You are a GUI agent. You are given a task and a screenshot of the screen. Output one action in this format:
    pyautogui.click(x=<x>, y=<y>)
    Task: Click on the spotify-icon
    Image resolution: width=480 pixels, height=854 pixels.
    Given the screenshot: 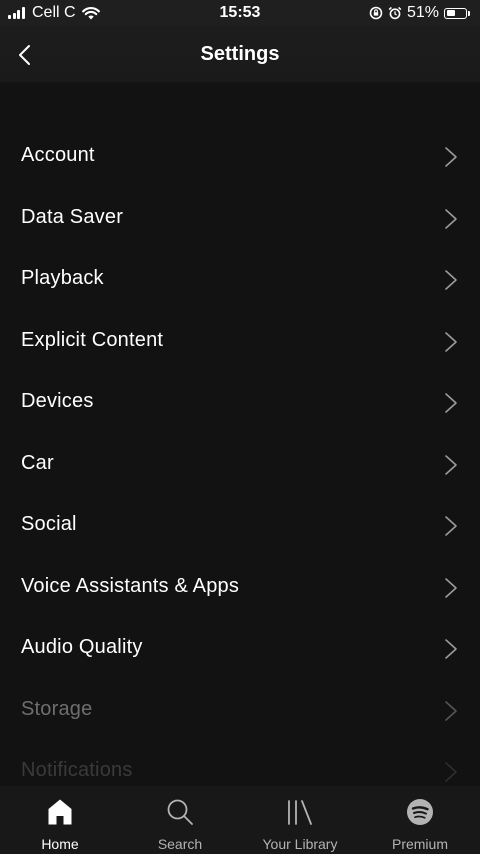 What is the action you would take?
    pyautogui.click(x=420, y=812)
    